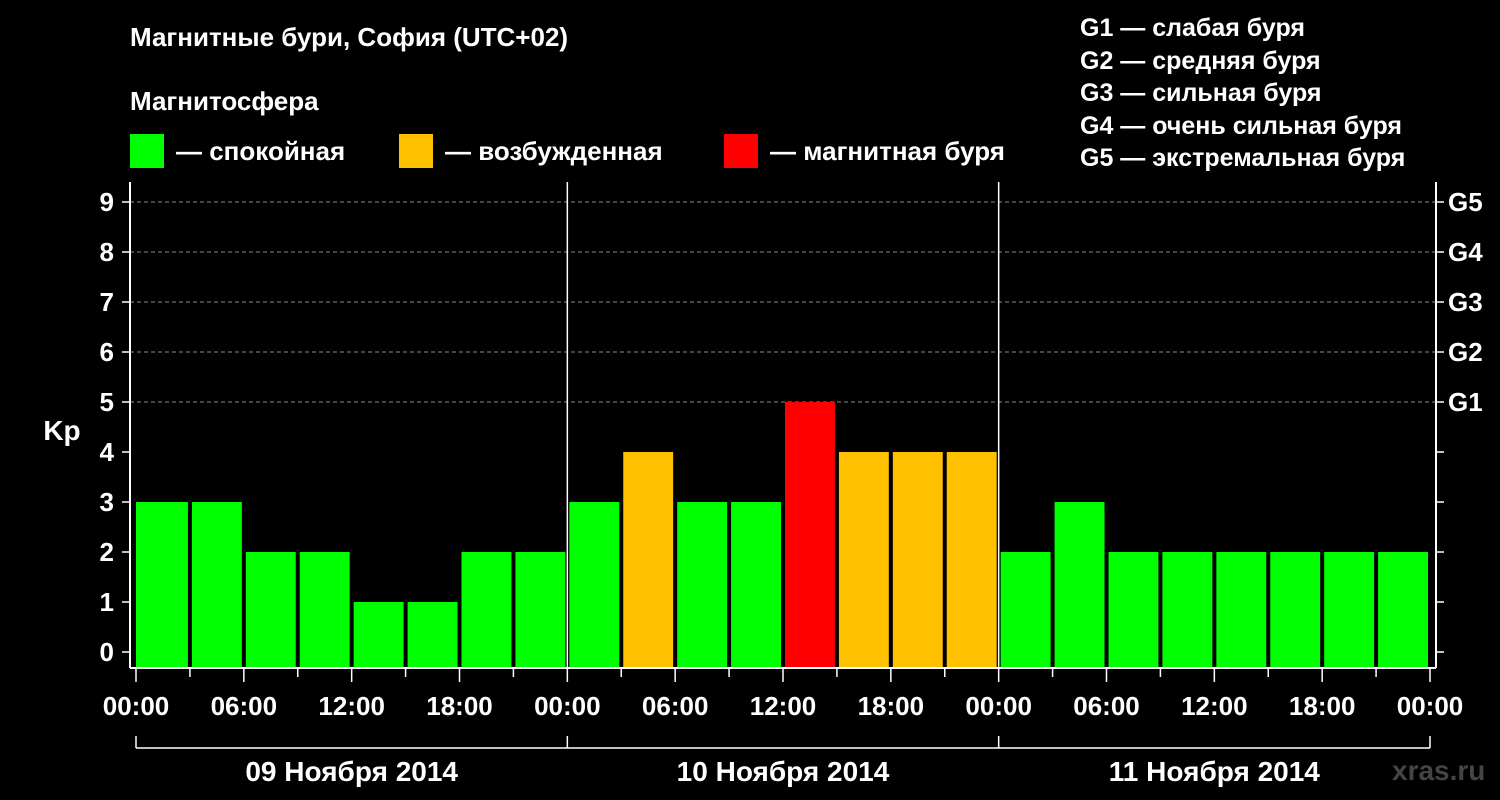  Describe the element at coordinates (107, 202) in the screenshot. I see `y-tick-label-9: 9` at that location.